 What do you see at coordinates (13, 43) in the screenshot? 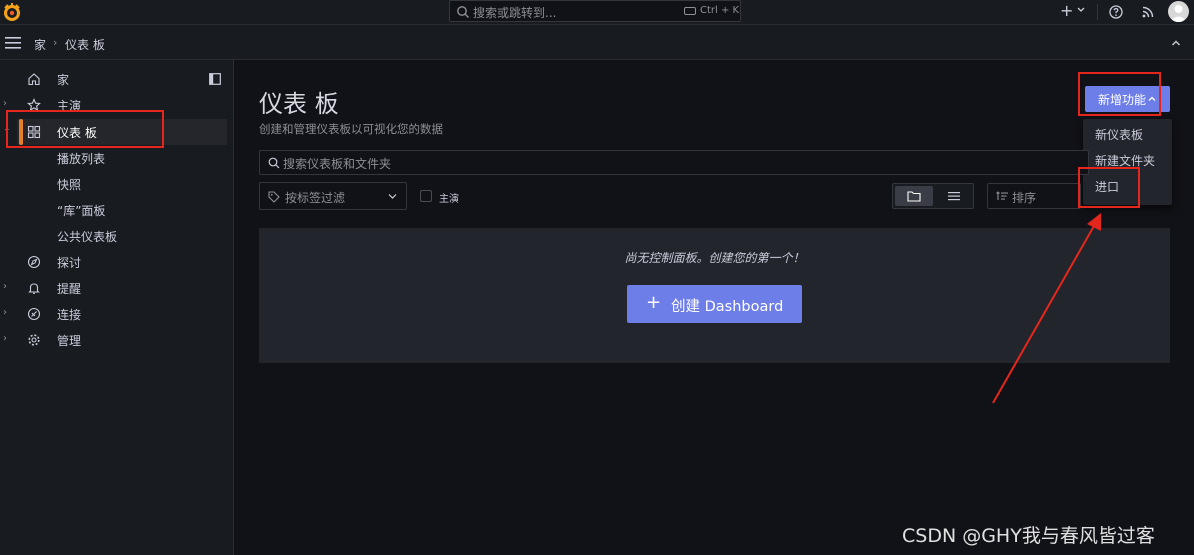
I see `hamburger-menu-icon` at bounding box center [13, 43].